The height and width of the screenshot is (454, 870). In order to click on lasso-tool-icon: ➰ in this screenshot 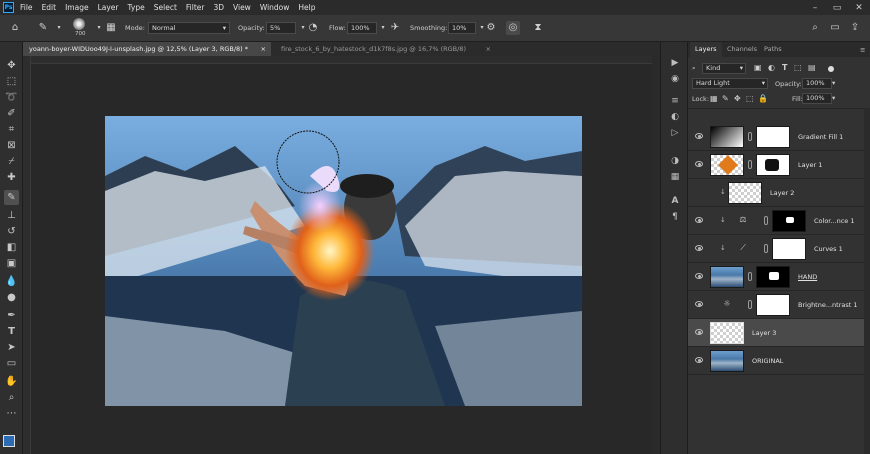, I will do `click(11, 97)`.